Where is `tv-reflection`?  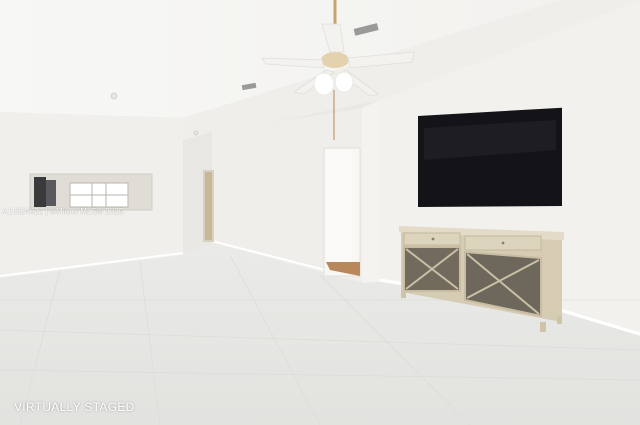
tv-reflection is located at coordinates (40, 192).